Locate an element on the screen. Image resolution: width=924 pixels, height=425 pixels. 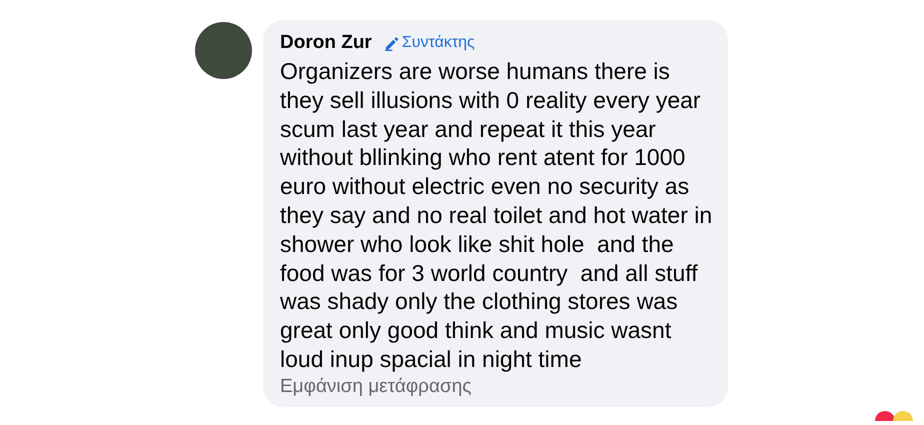
author-role-label: Συντάκτης is located at coordinates (438, 43).